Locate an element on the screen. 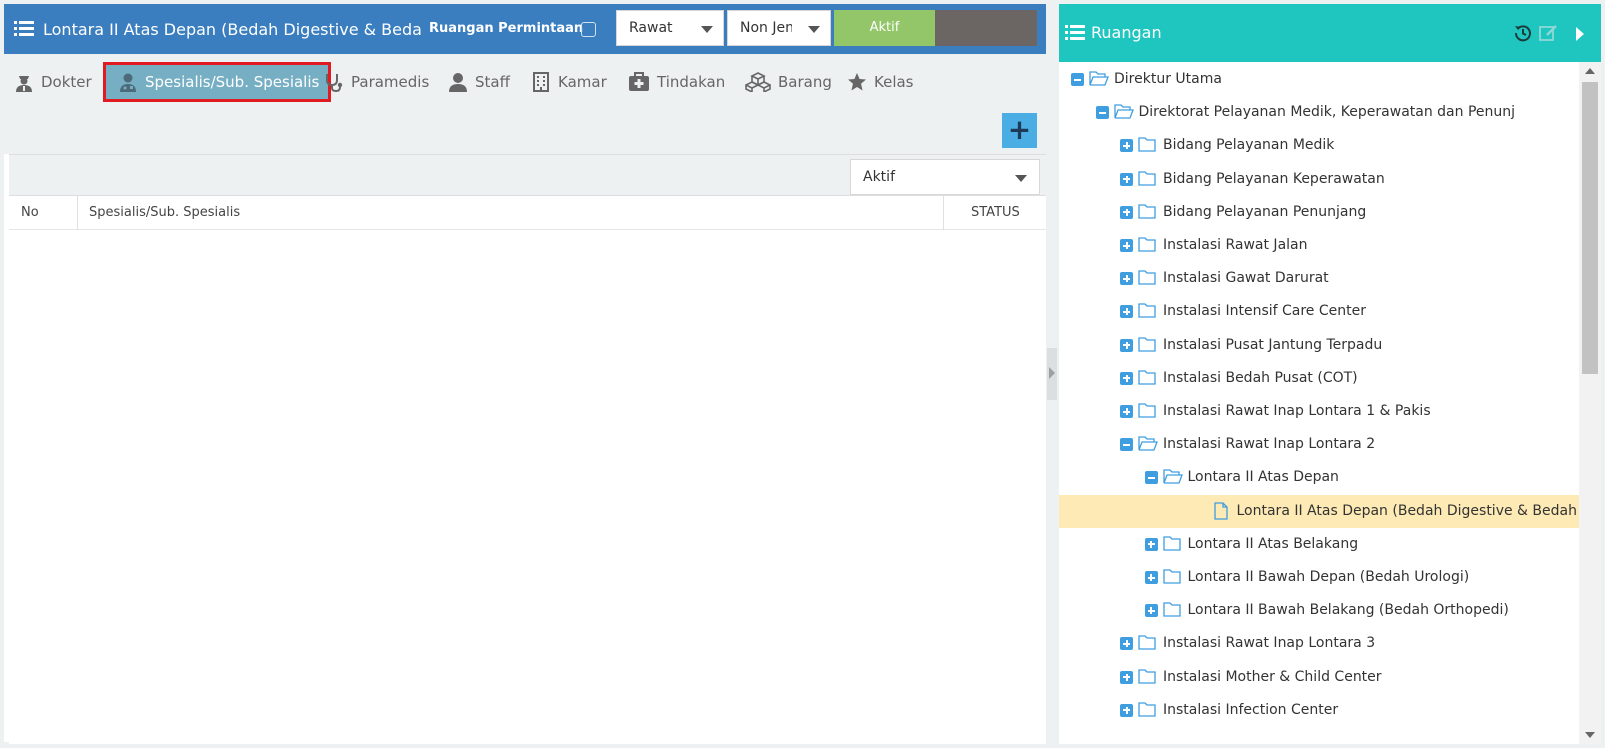 This screenshot has width=1605, height=748. tree-node: Lontara II Bawah Depan (Bedah Urologi) is located at coordinates (1319, 577).